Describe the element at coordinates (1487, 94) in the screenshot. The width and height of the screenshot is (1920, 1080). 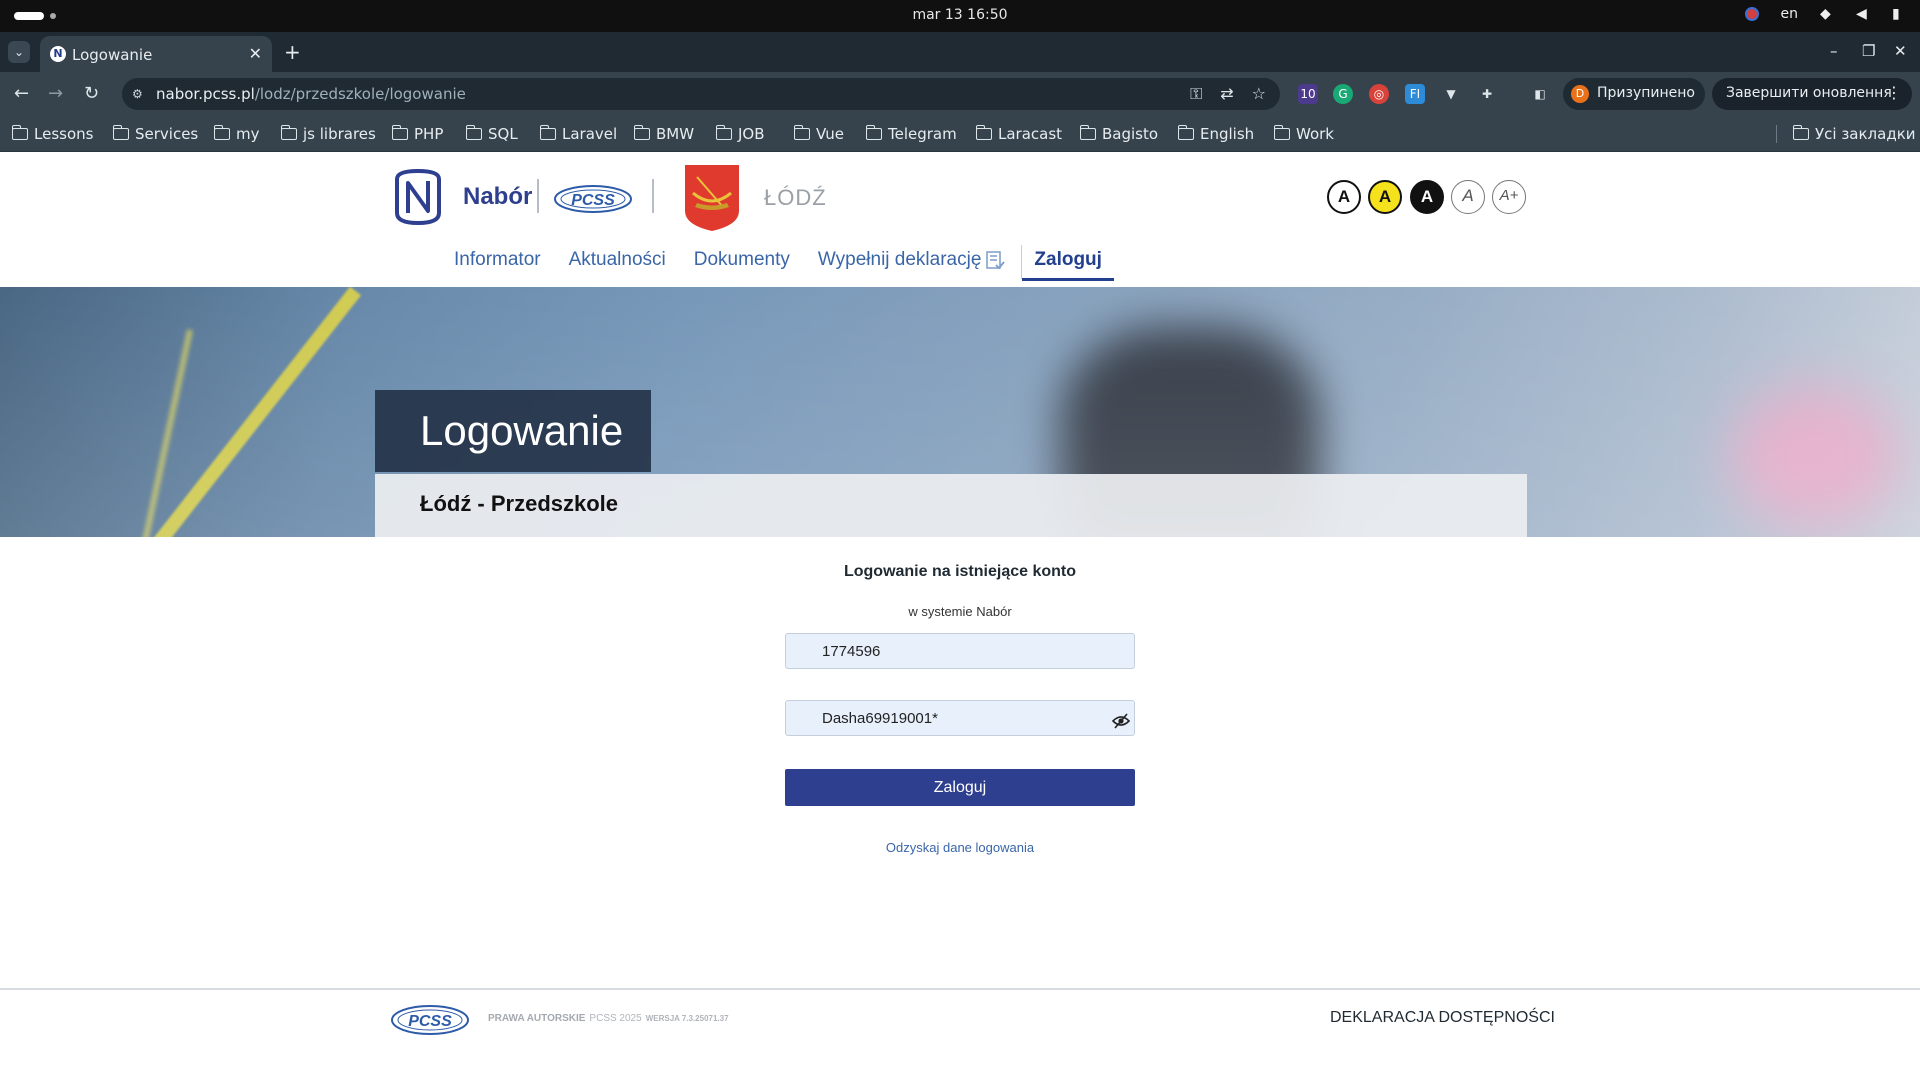
I see `extensions-puzzle-icon: ✚` at that location.